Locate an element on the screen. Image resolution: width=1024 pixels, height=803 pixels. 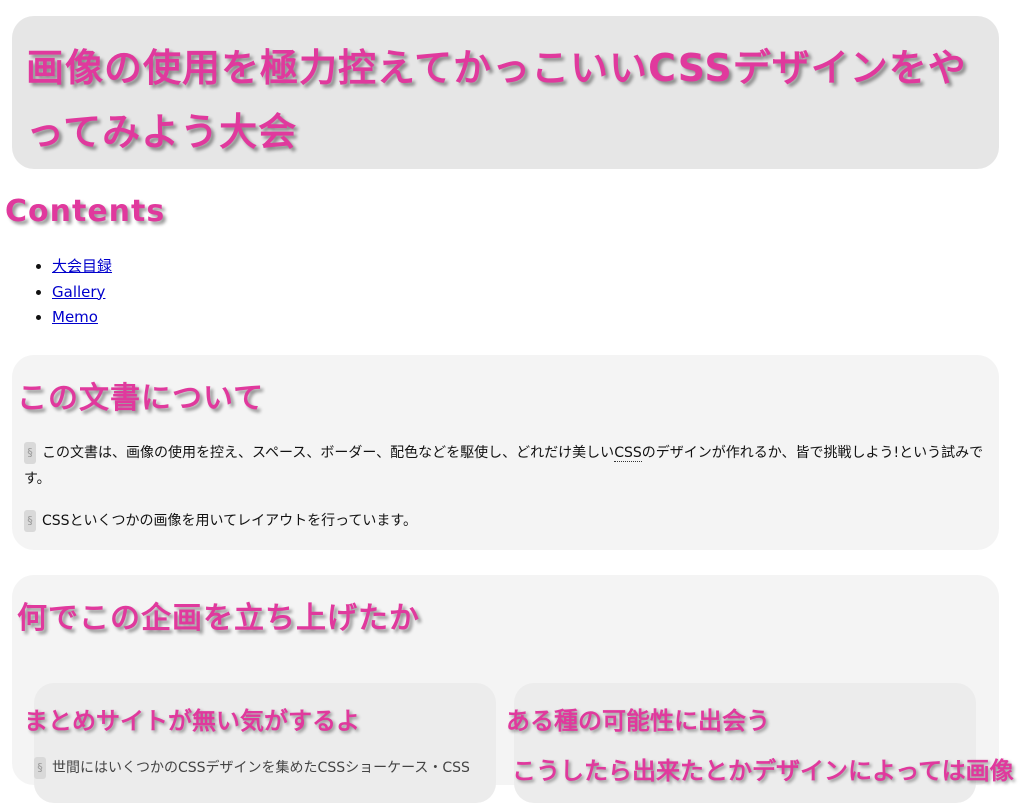
why-column-1-text: § 世間にはいくつかのCSSデザインを集めたCSSショーケース・CSS is located at coordinates (252, 768).